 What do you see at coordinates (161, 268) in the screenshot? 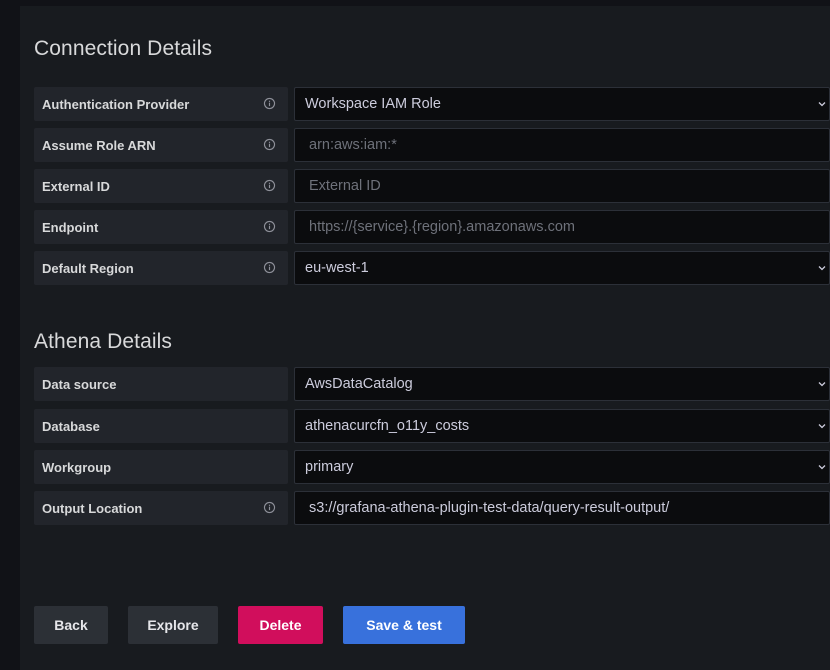
I see `default-region-label: Default Region` at bounding box center [161, 268].